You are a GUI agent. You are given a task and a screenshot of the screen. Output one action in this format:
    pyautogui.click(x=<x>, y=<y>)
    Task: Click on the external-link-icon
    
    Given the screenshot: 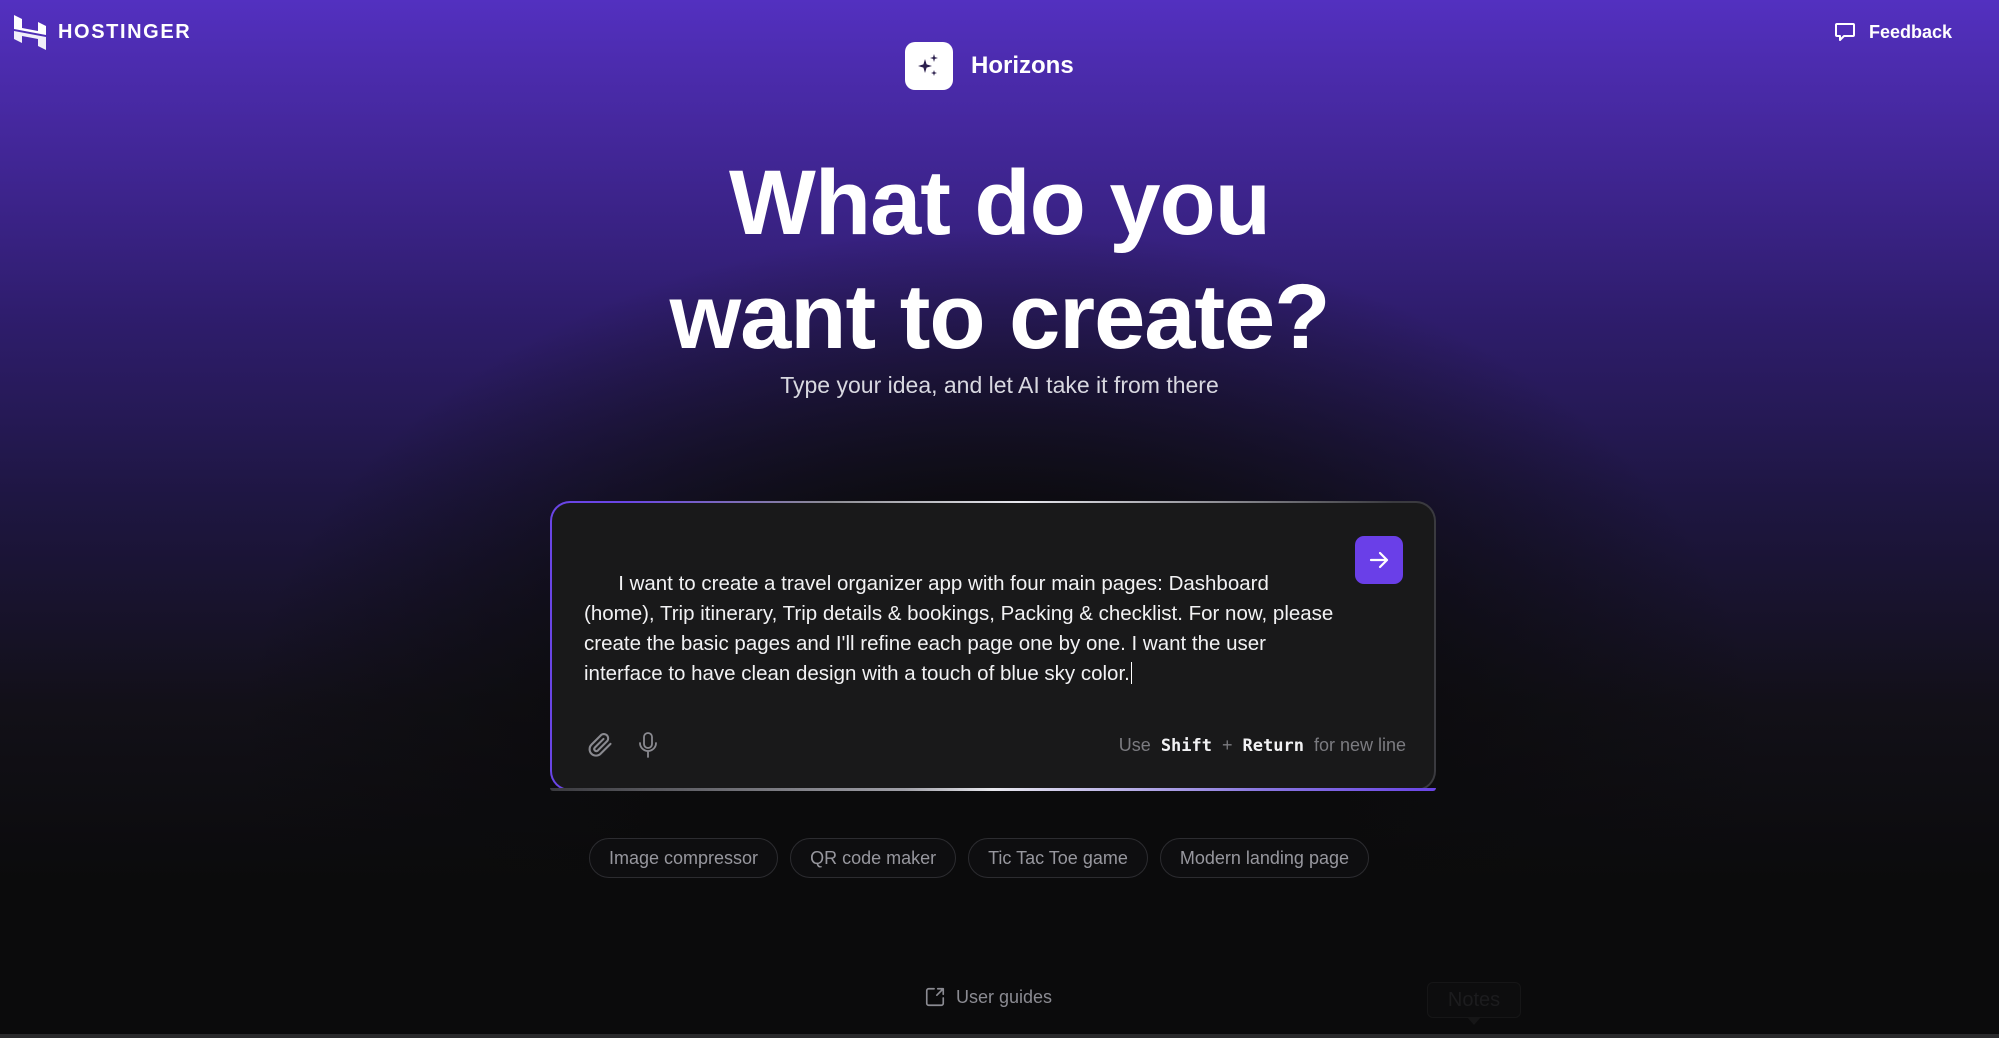 What is the action you would take?
    pyautogui.click(x=935, y=997)
    